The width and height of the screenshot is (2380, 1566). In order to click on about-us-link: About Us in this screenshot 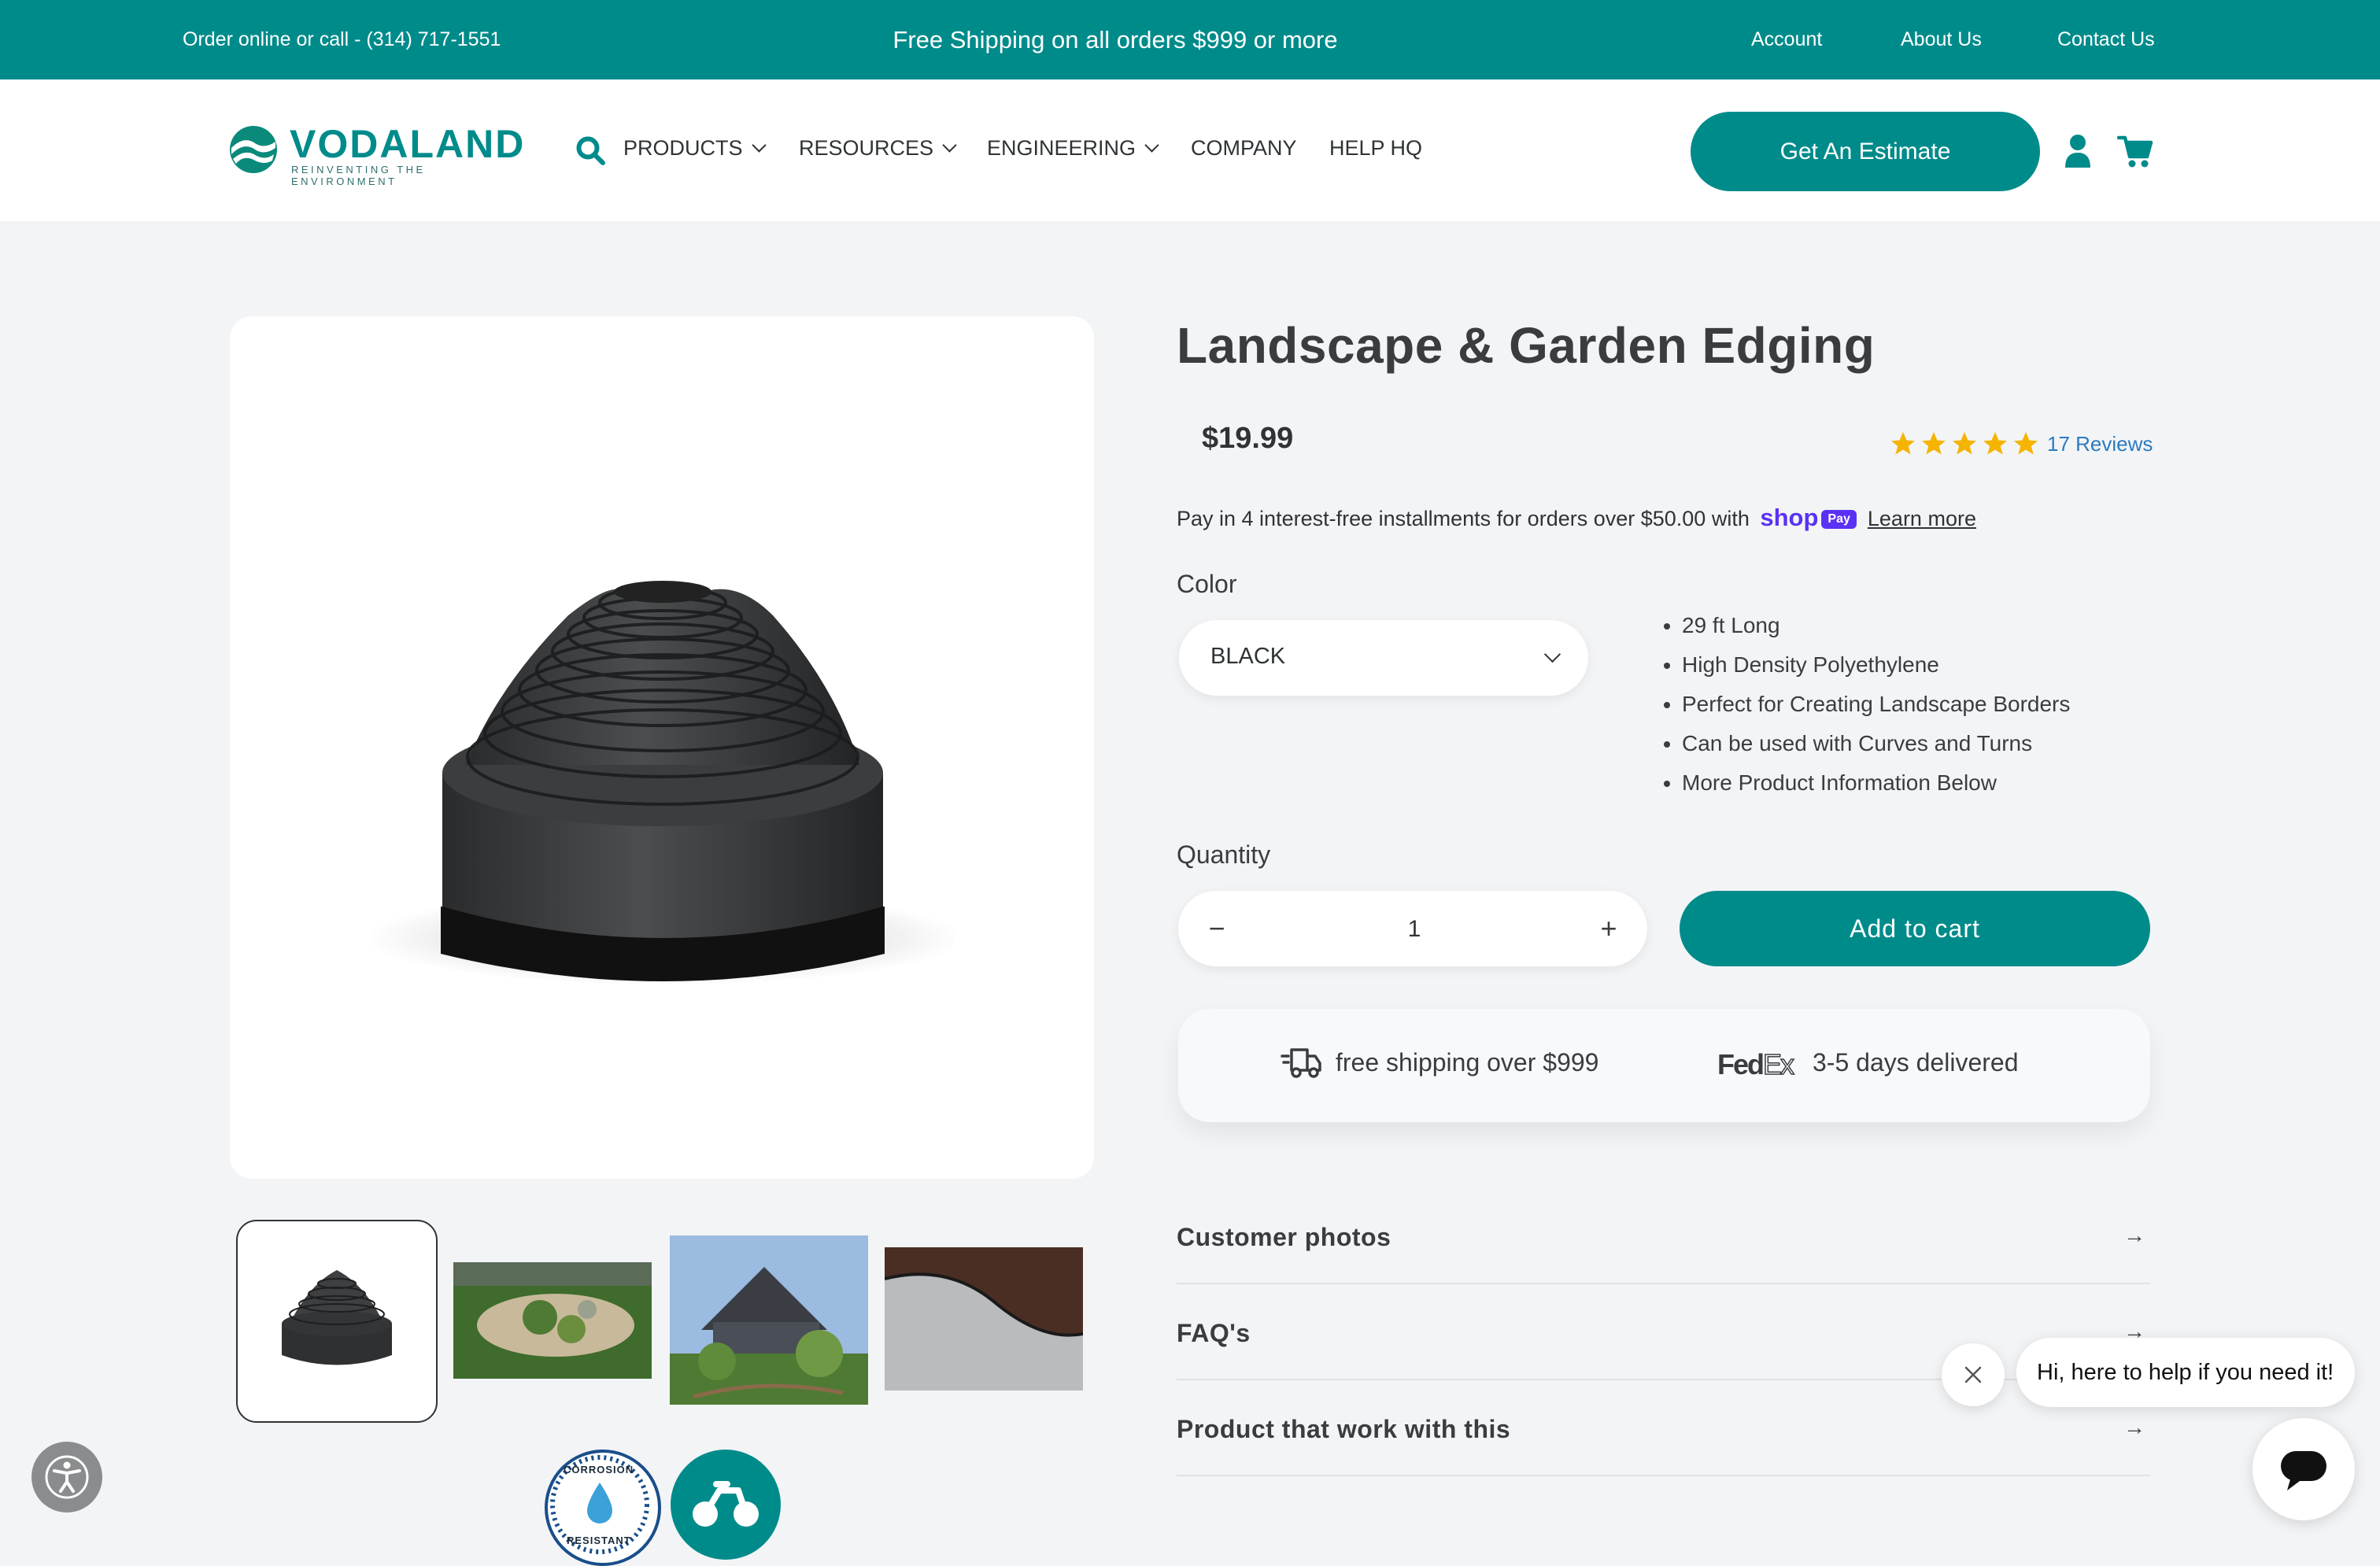, I will do `click(1941, 39)`.